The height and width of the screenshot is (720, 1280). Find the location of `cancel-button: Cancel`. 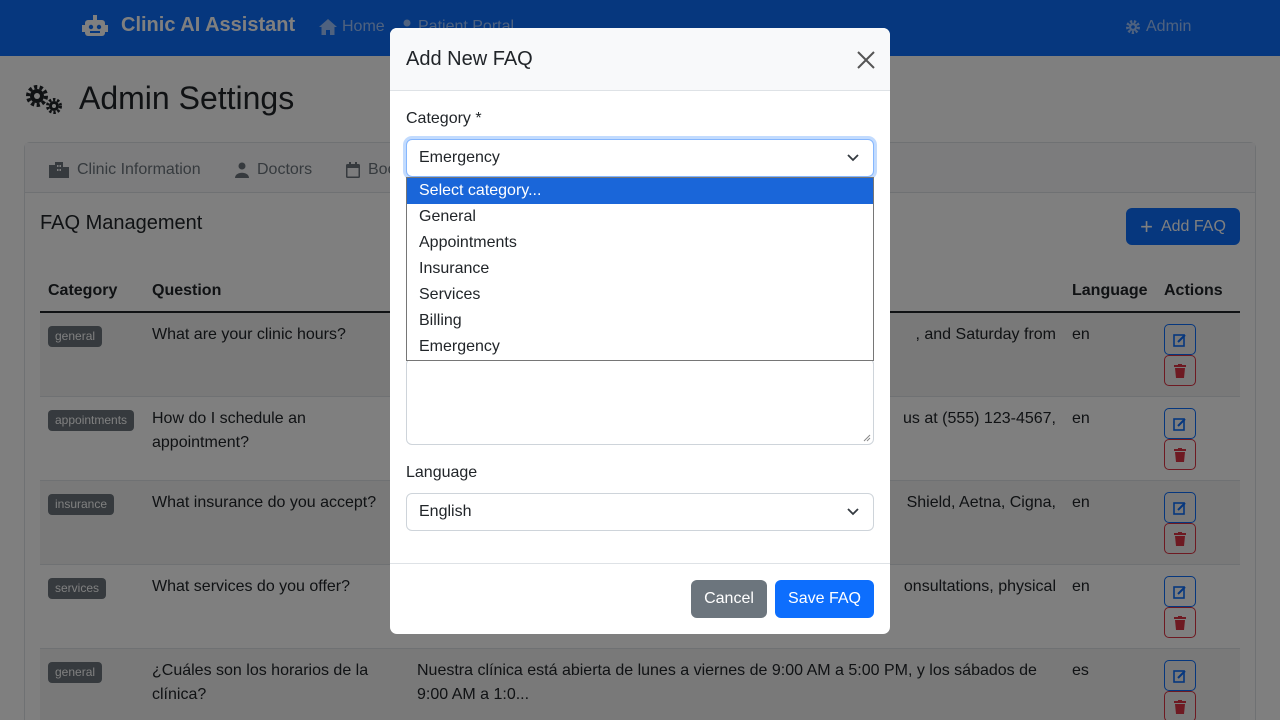

cancel-button: Cancel is located at coordinates (729, 599).